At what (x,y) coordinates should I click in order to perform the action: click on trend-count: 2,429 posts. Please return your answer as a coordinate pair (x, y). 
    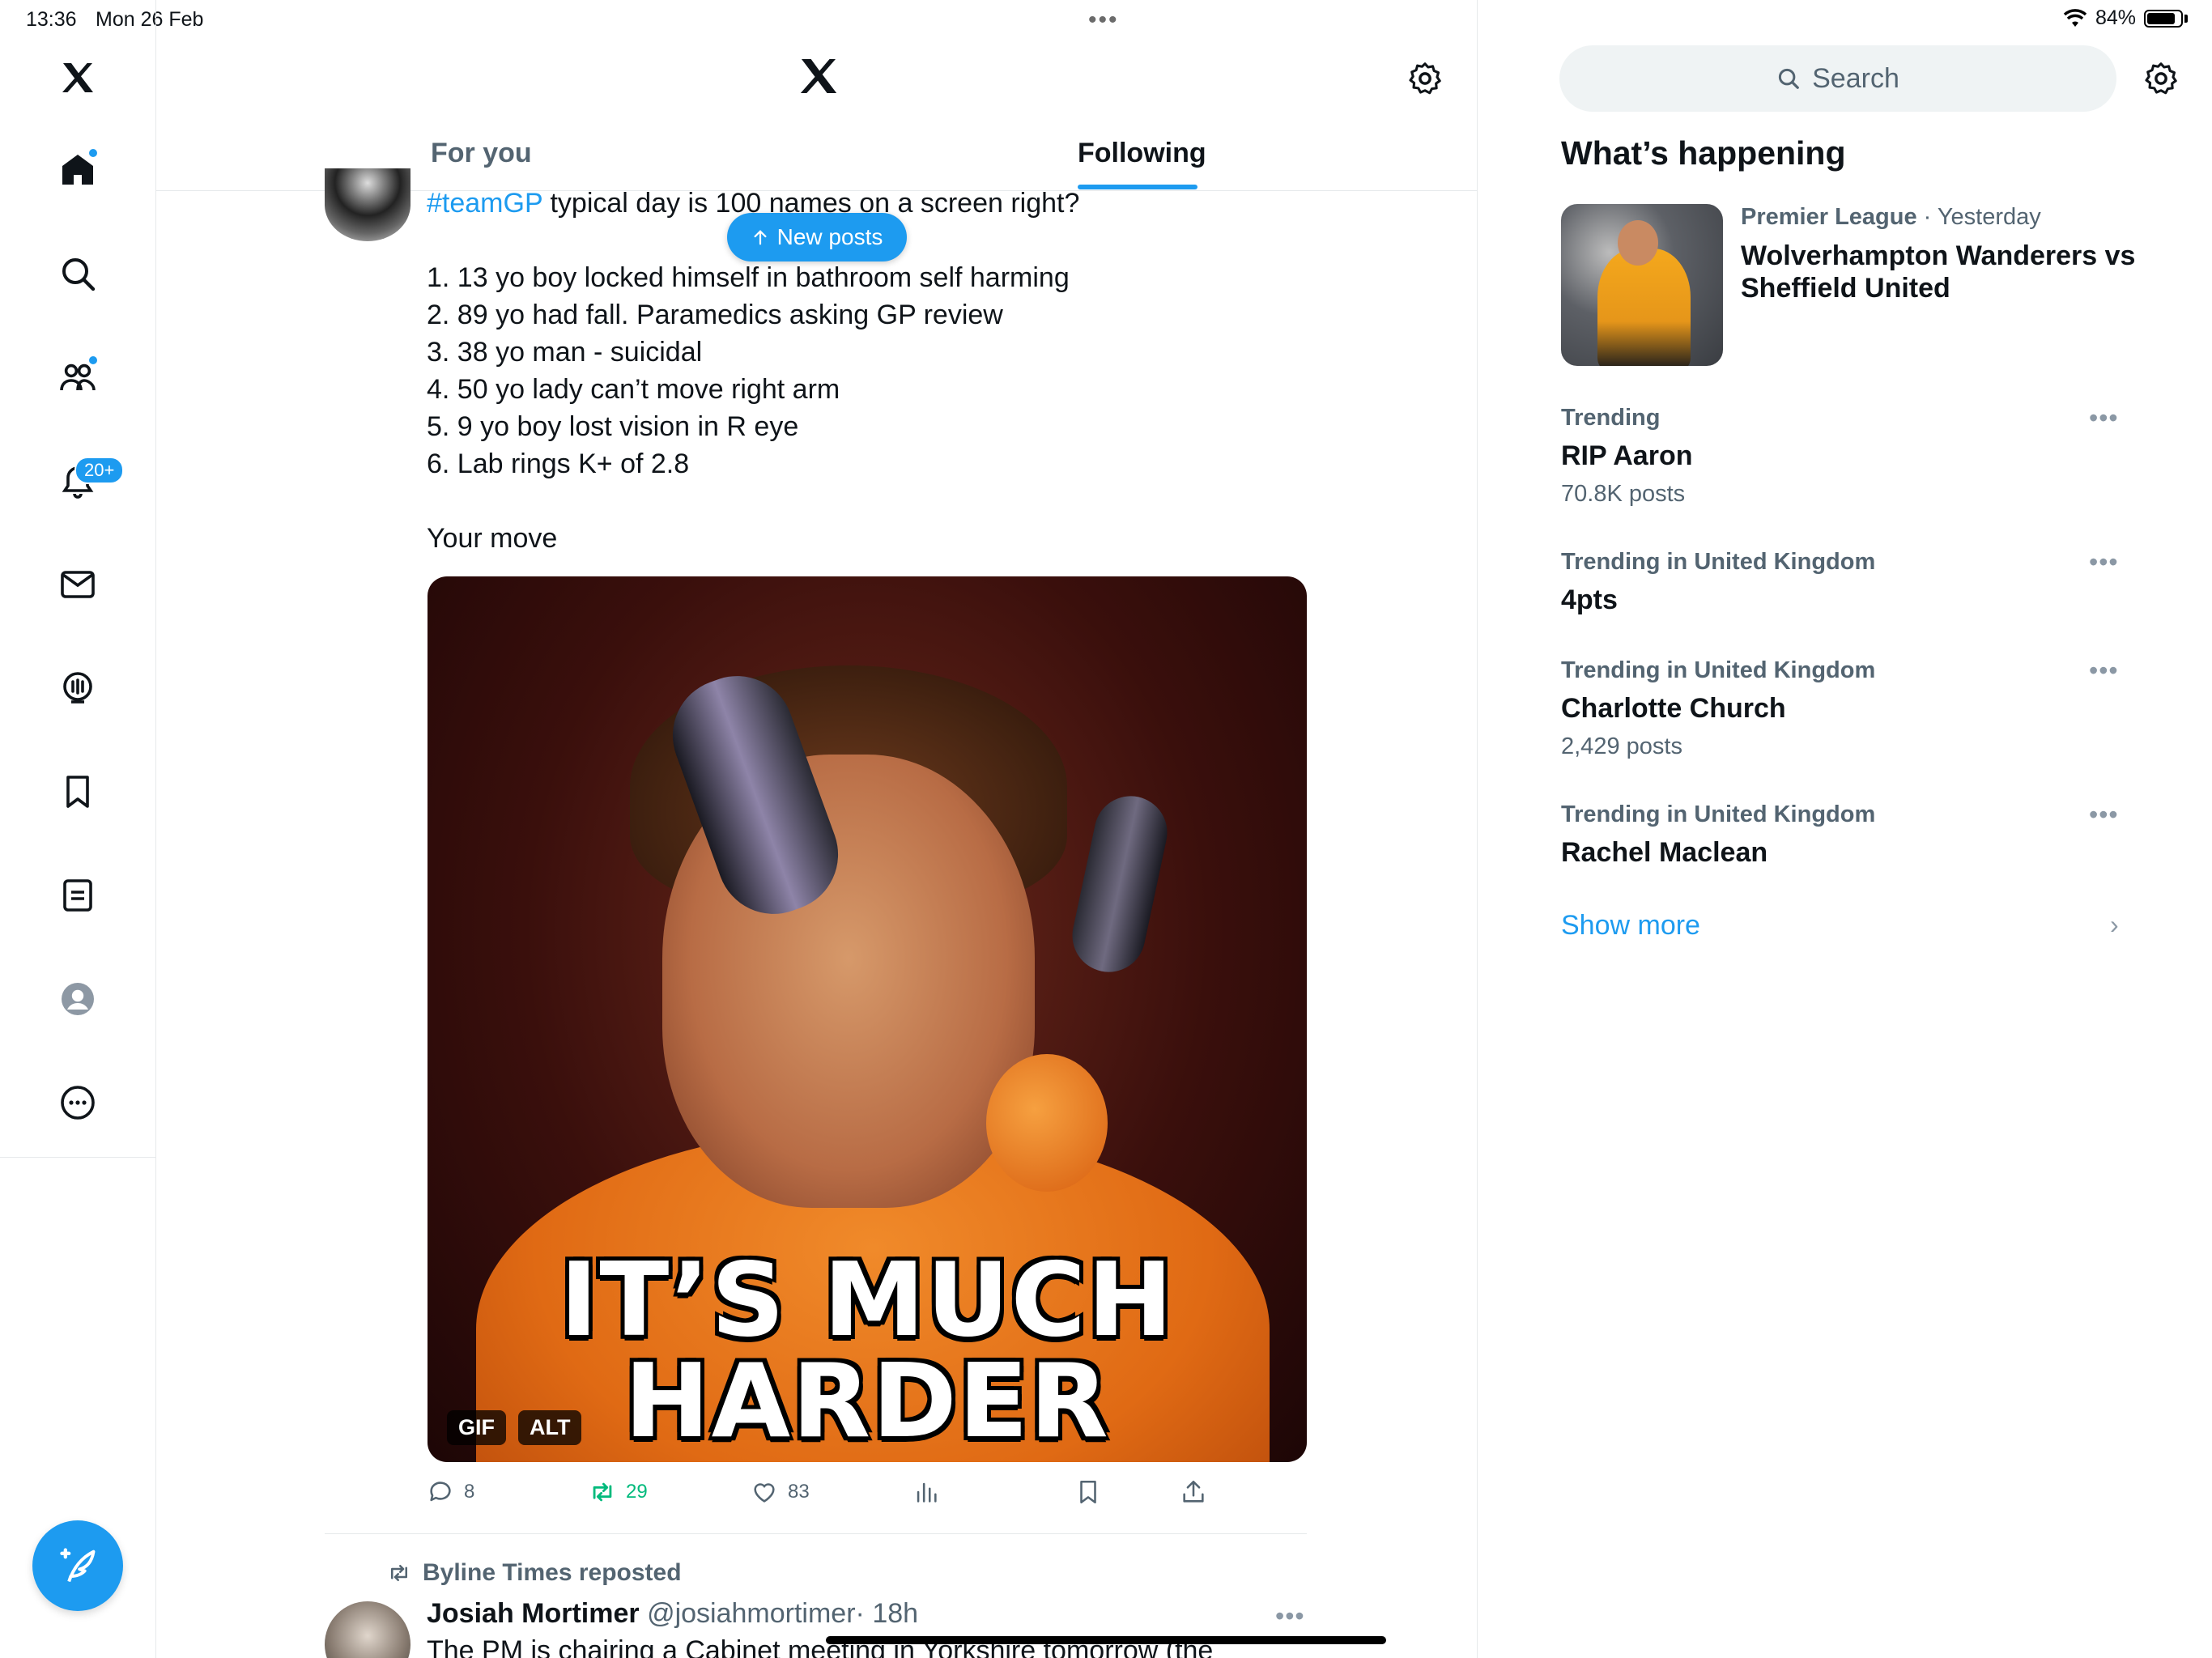
    Looking at the image, I should click on (1622, 746).